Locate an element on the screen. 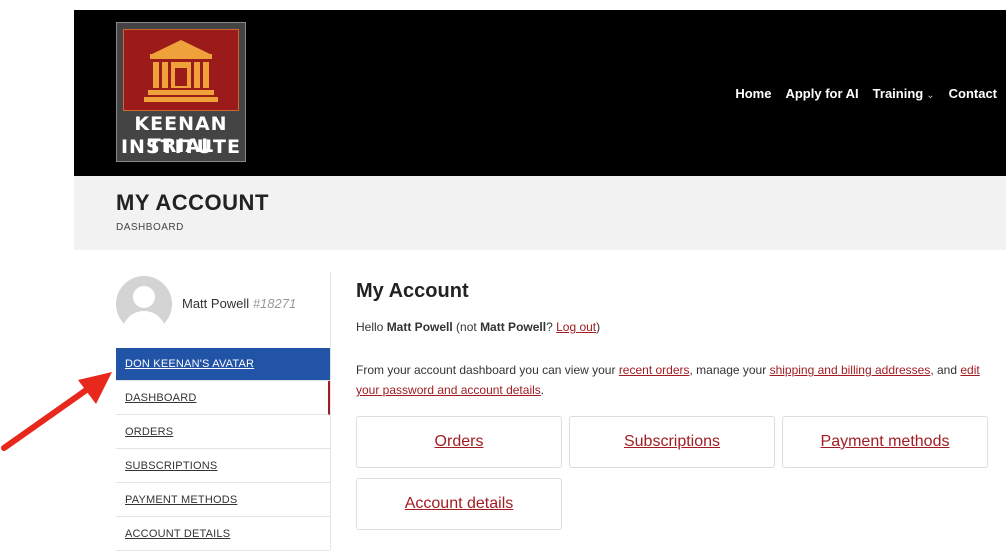 The width and height of the screenshot is (1006, 551). greeting-mid: (not is located at coordinates (466, 327).